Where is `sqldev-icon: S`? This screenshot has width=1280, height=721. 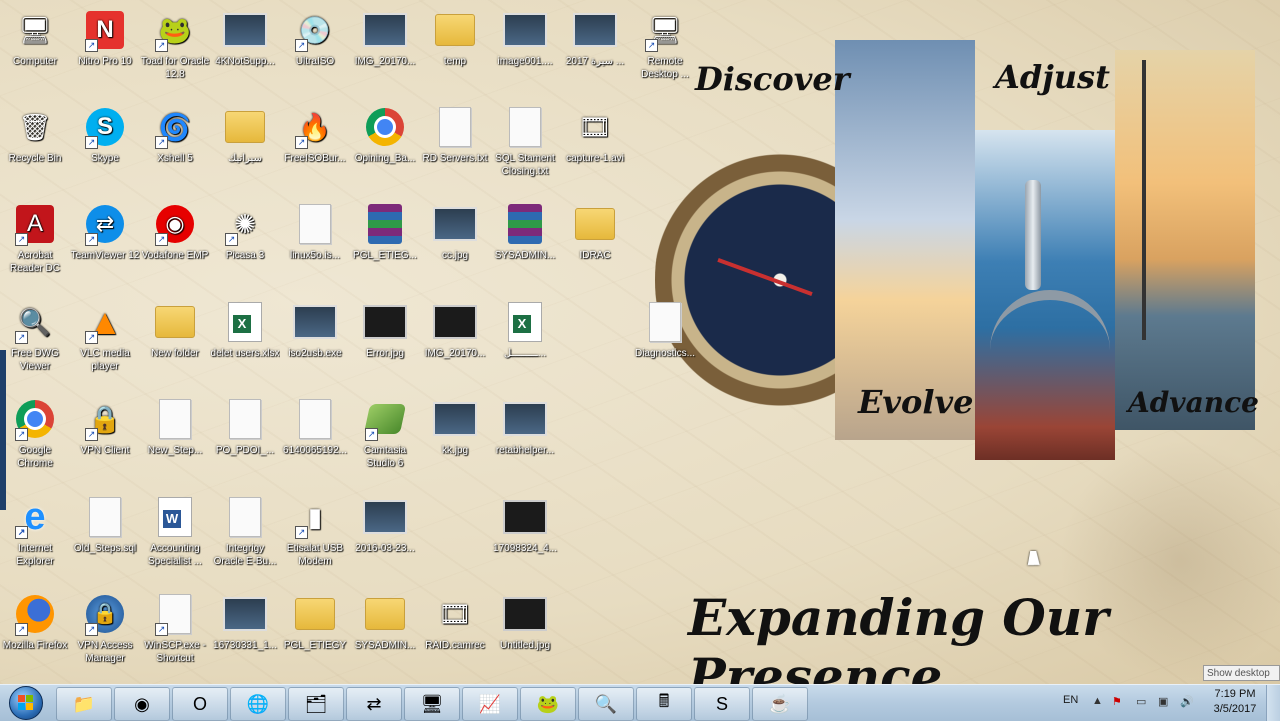 sqldev-icon: S is located at coordinates (721, 703).